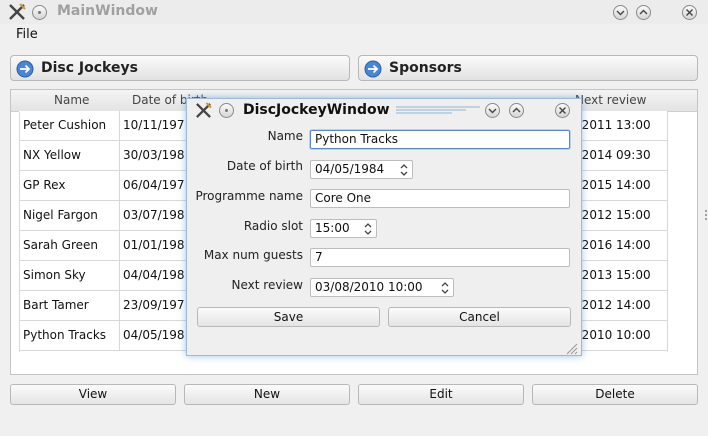  What do you see at coordinates (610, 275) in the screenshot?
I see `cell-next-review: 2/2013 15:00` at bounding box center [610, 275].